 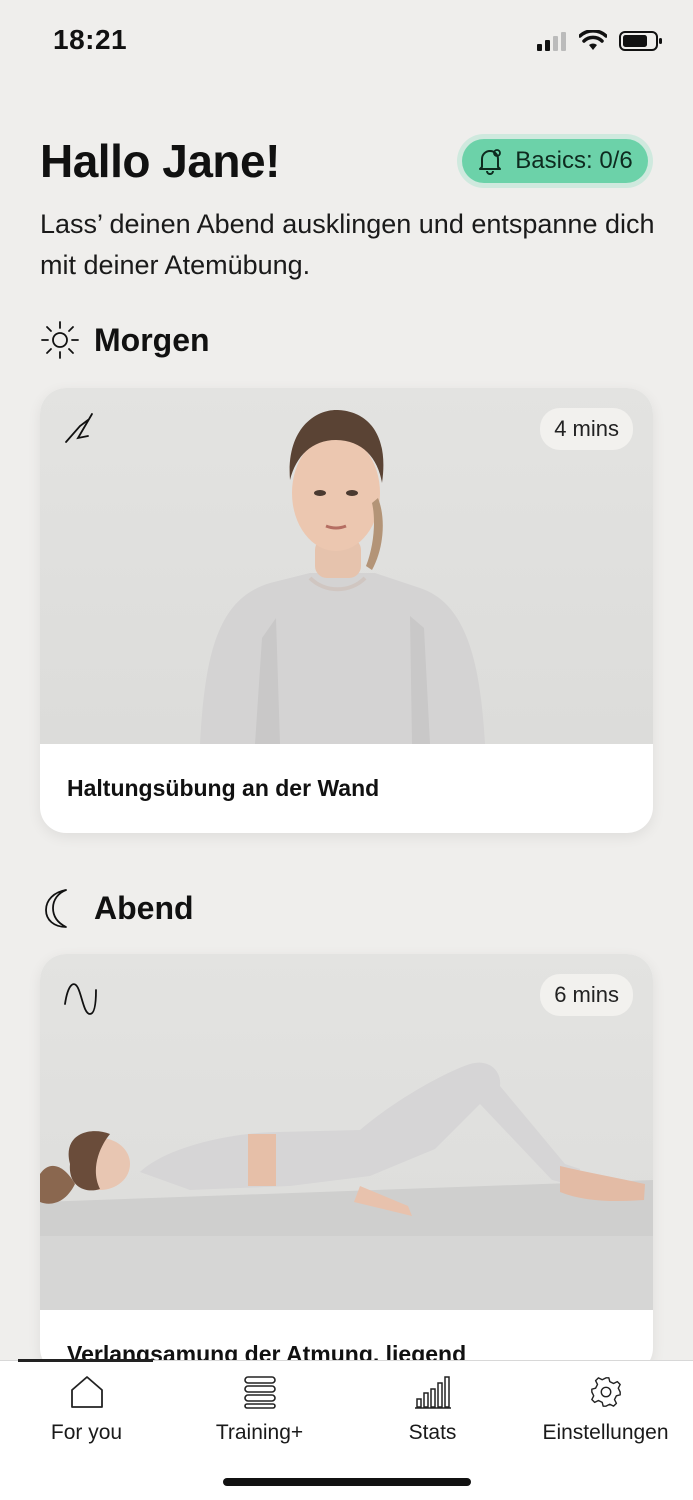 I want to click on tab-bar: For you Training+ Stats Einstellungen, so click(x=346, y=1429).